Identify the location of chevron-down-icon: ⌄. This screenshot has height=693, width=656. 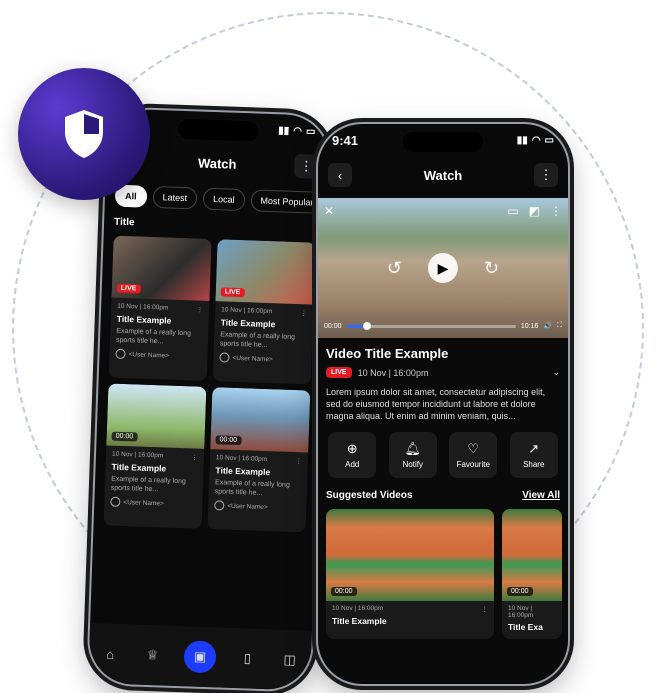
(556, 372).